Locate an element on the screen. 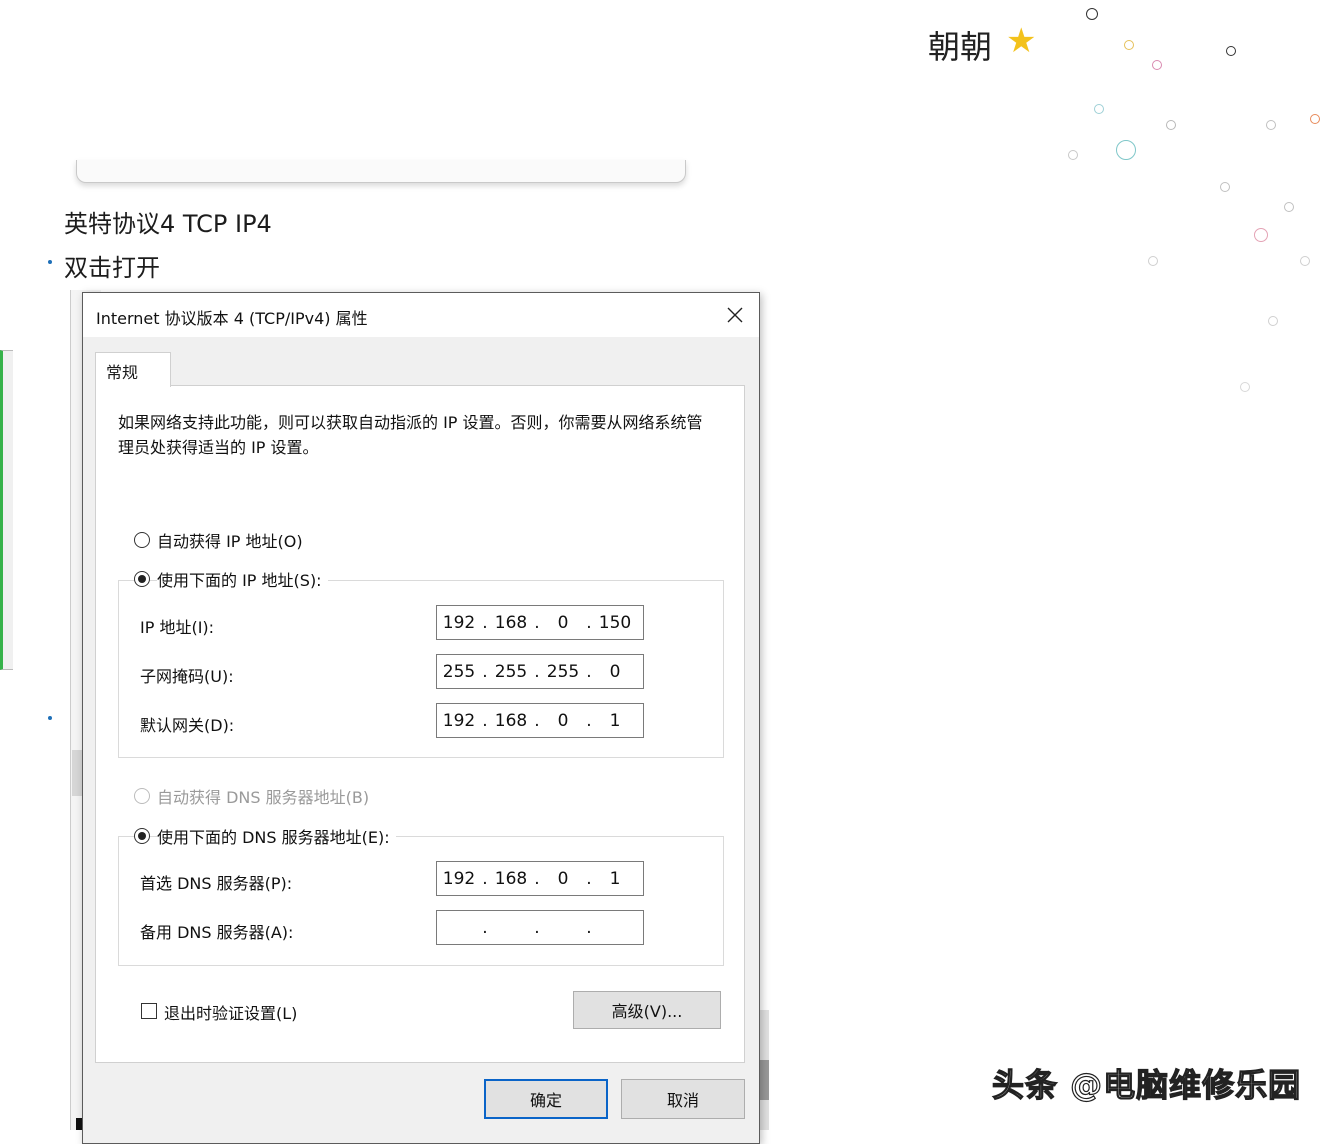 This screenshot has width=1334, height=1144. close-button is located at coordinates (735, 315).